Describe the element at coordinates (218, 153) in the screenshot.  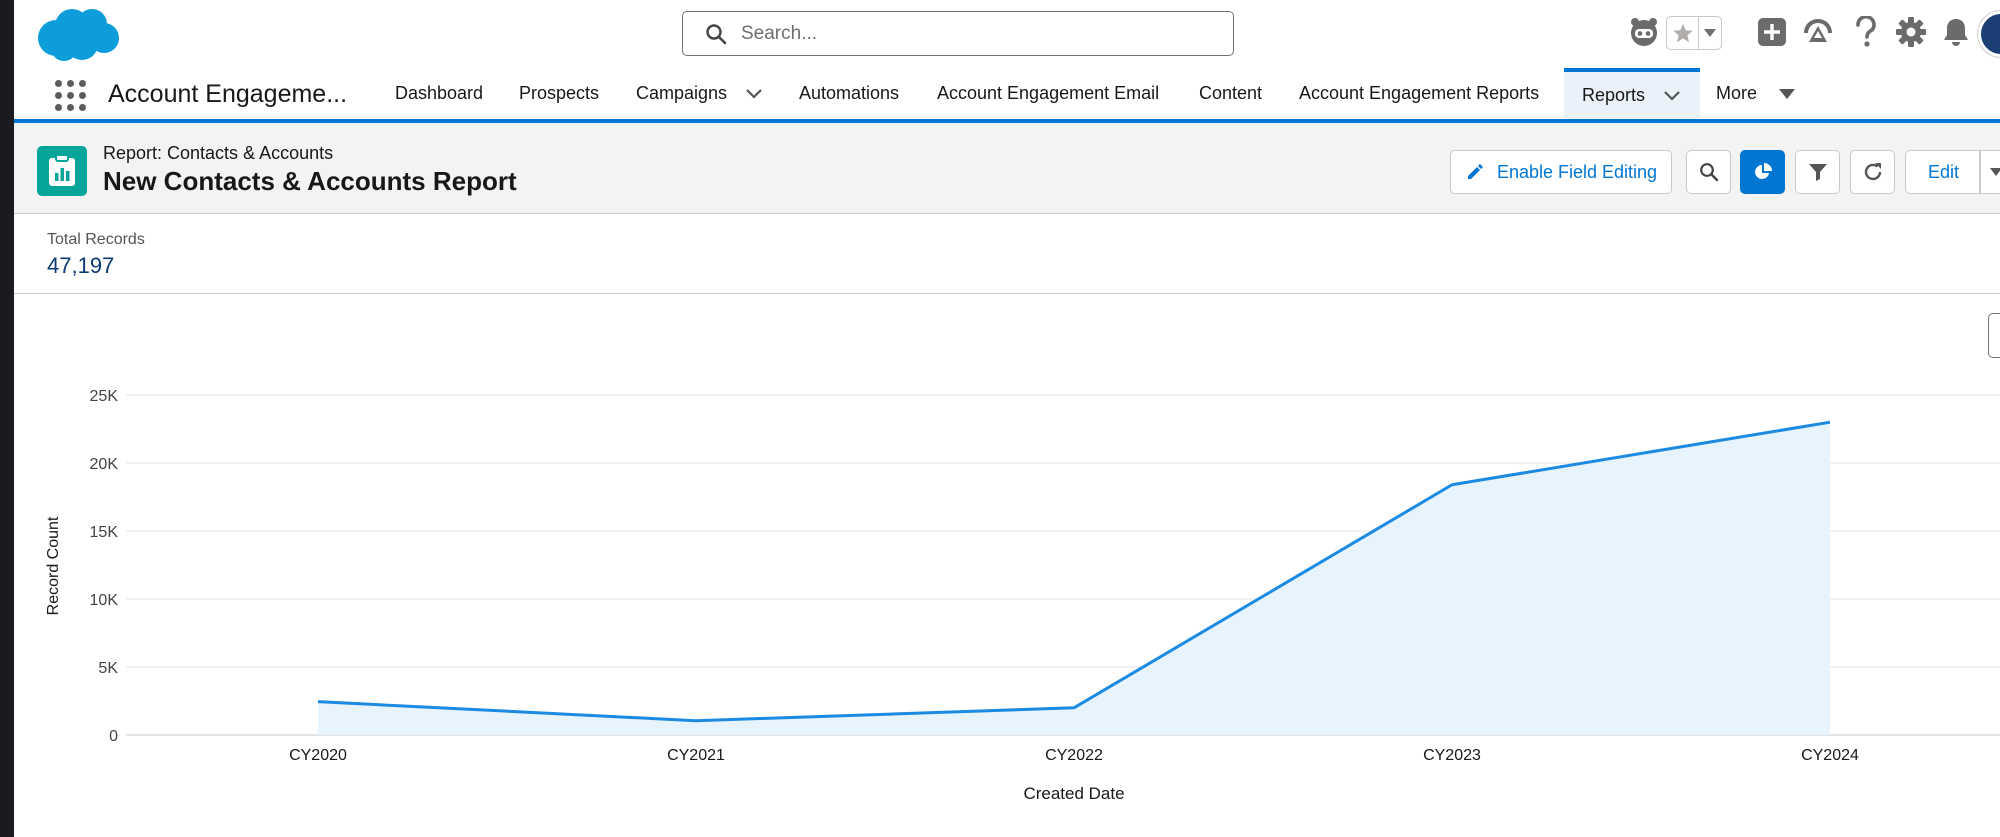
I see `report-type-label: Report: Contacts & Accounts` at that location.